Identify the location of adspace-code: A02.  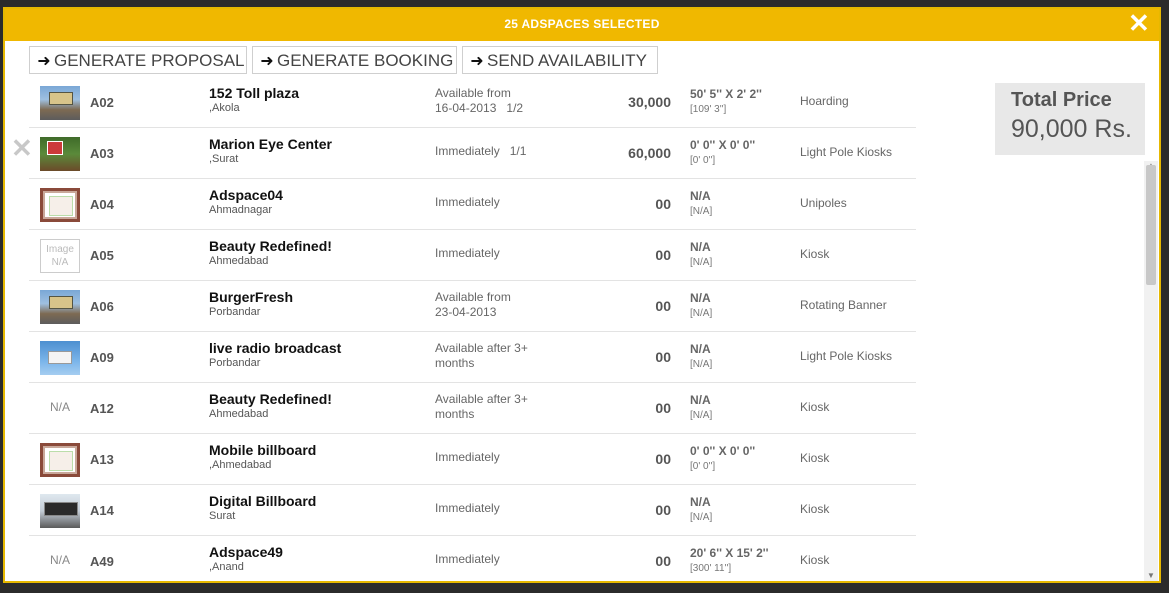
(102, 102).